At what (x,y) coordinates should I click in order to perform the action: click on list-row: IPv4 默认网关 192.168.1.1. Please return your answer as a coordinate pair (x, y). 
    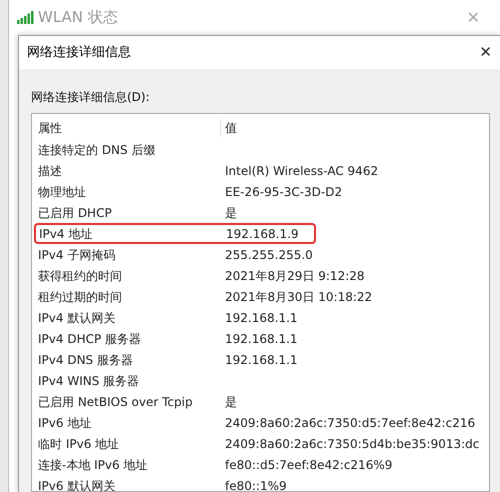
    Looking at the image, I should click on (263, 317).